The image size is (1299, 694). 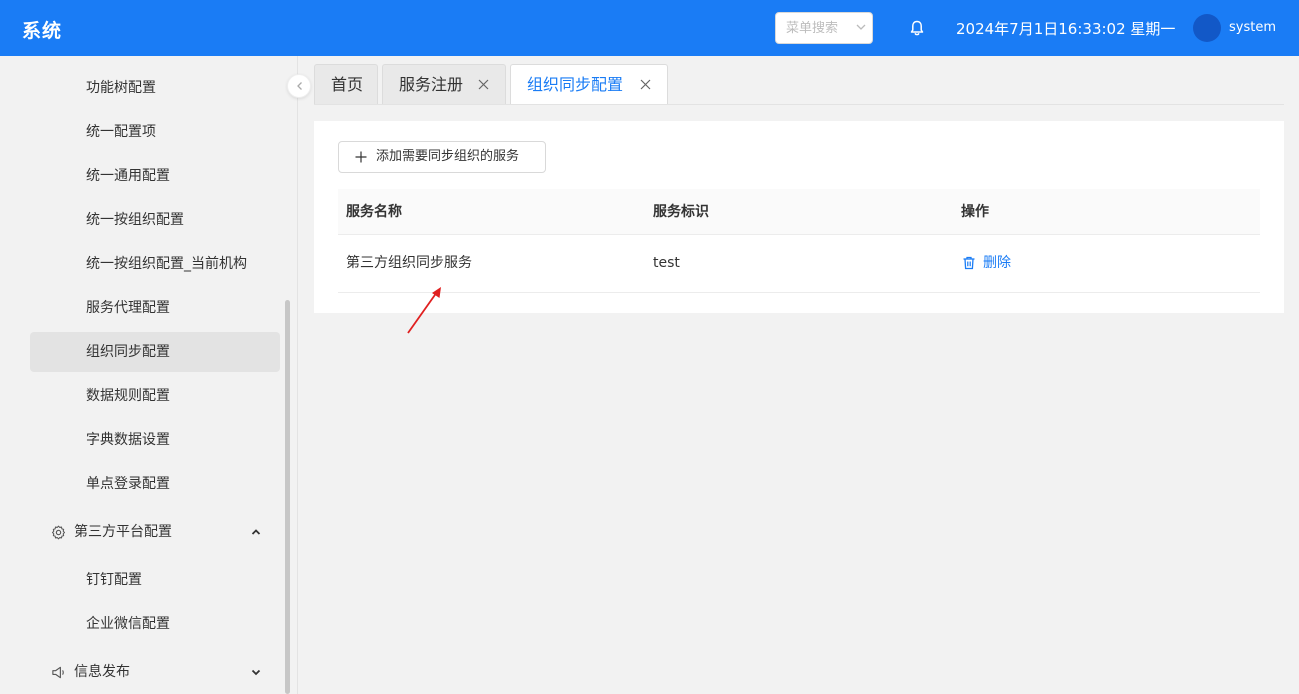 I want to click on table-row: 第三方组织同步服务 test 删除, so click(x=799, y=264).